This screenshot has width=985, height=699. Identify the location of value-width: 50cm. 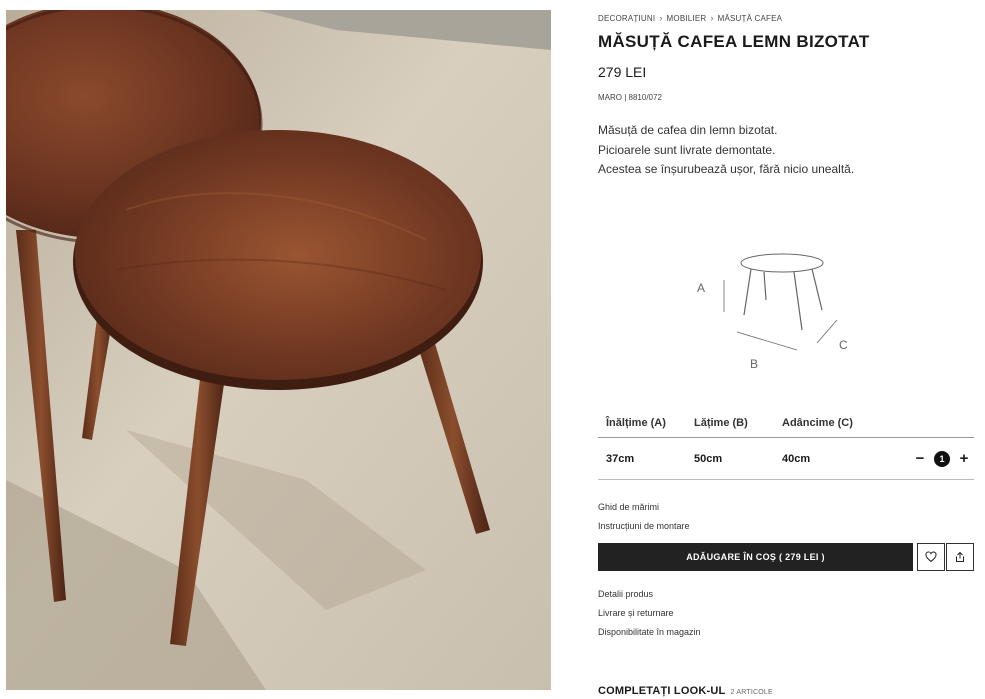
(708, 458).